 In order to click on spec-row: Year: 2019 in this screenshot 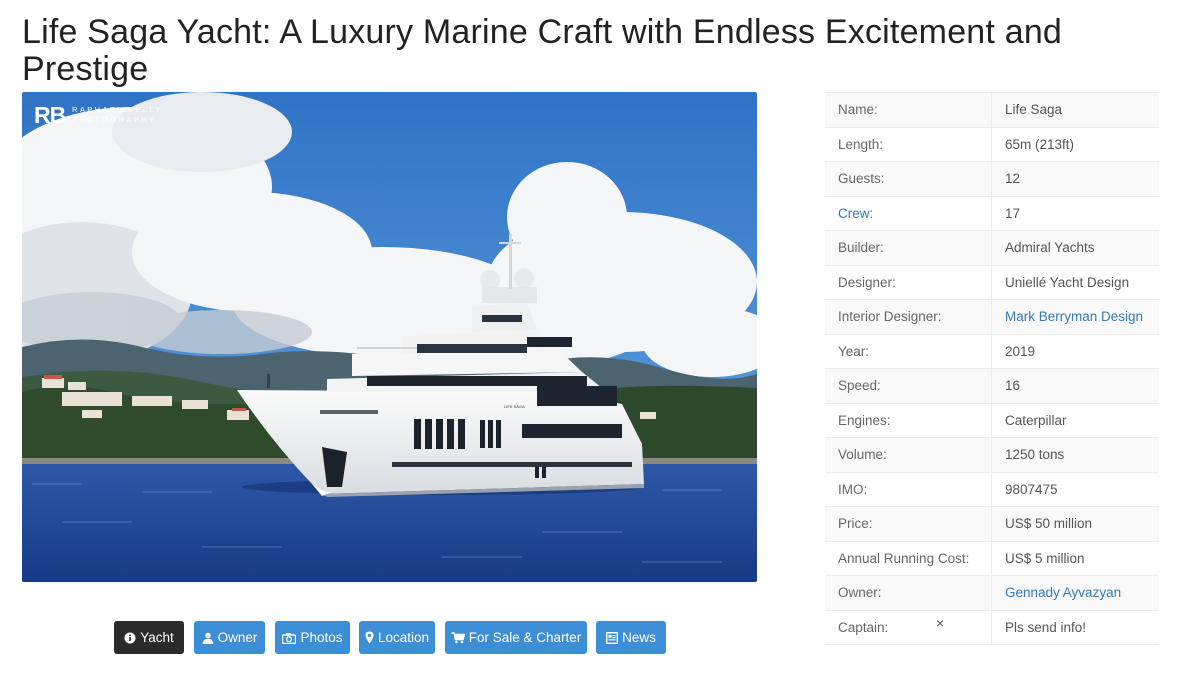, I will do `click(992, 351)`.